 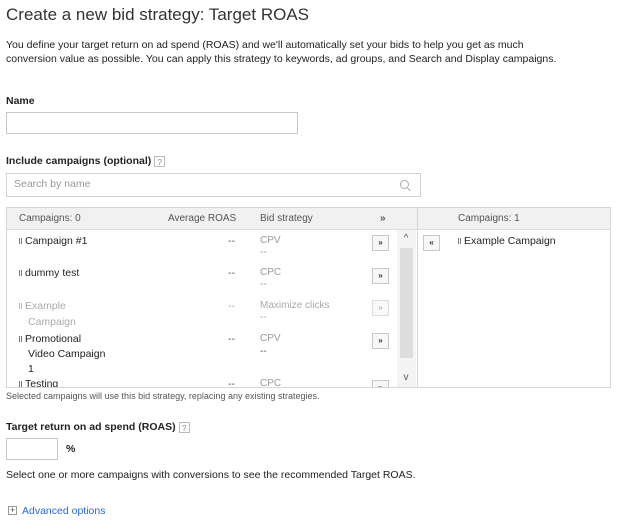 I want to click on available-campaigns-header: Campaigns: 0 Average ROAS Bid strategy », so click(x=212, y=219).